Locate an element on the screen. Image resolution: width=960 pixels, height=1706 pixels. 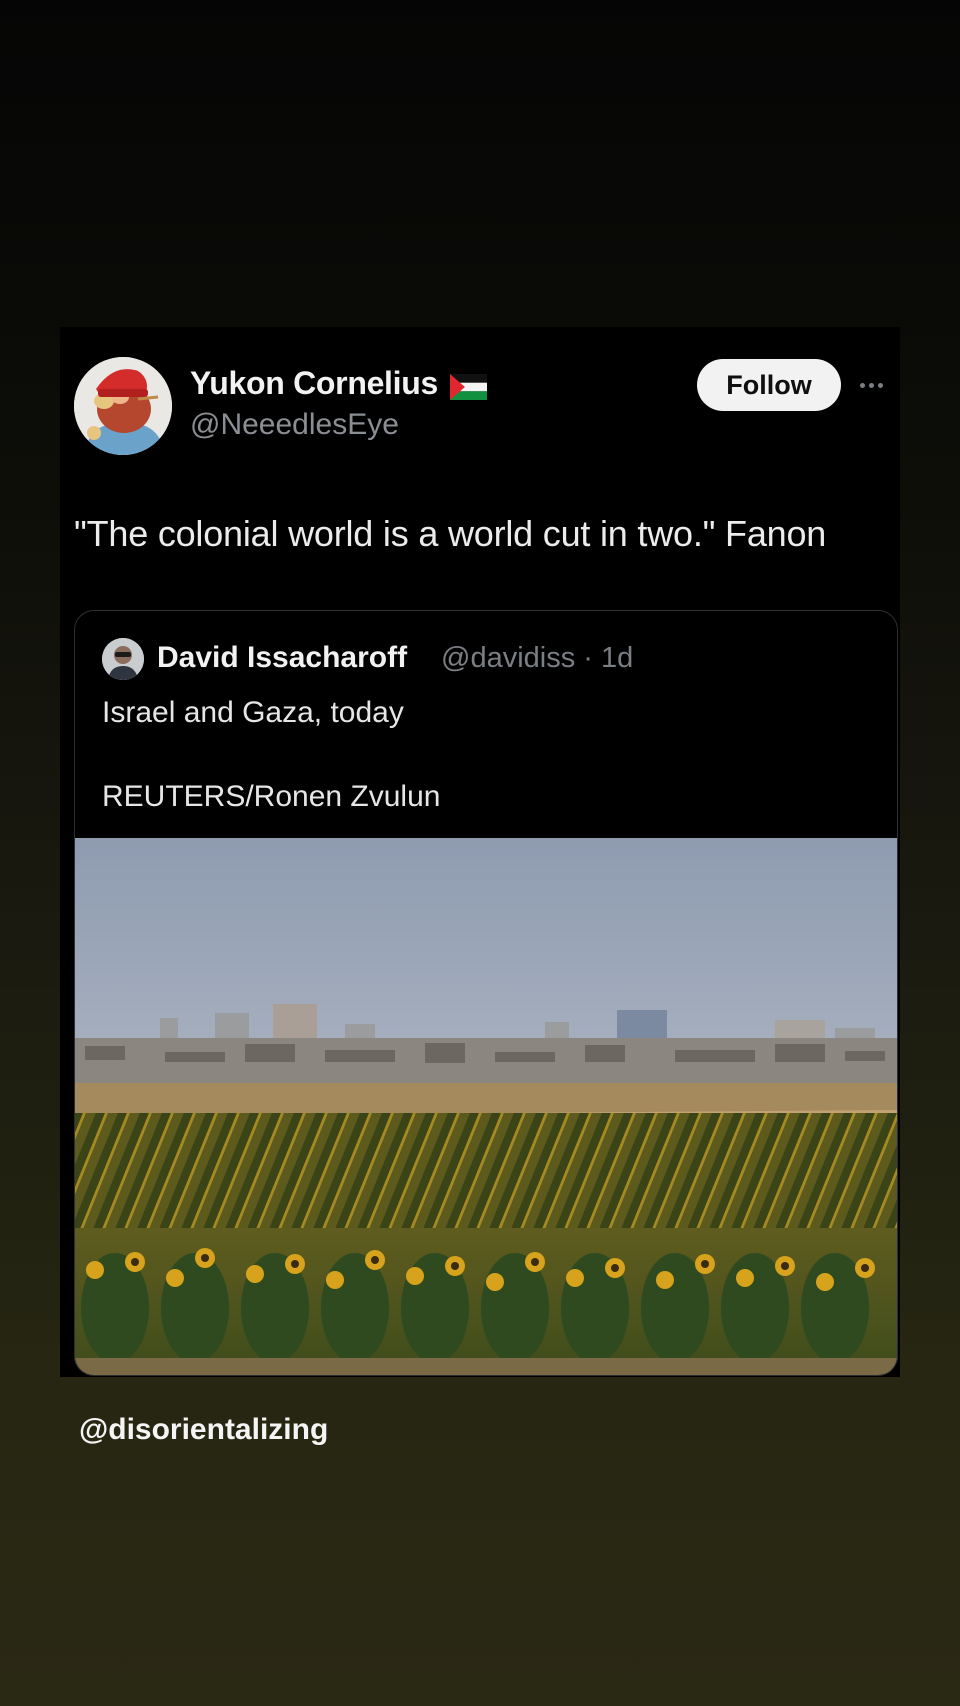
quoted-author-name: David Issacharoff is located at coordinates (282, 657).